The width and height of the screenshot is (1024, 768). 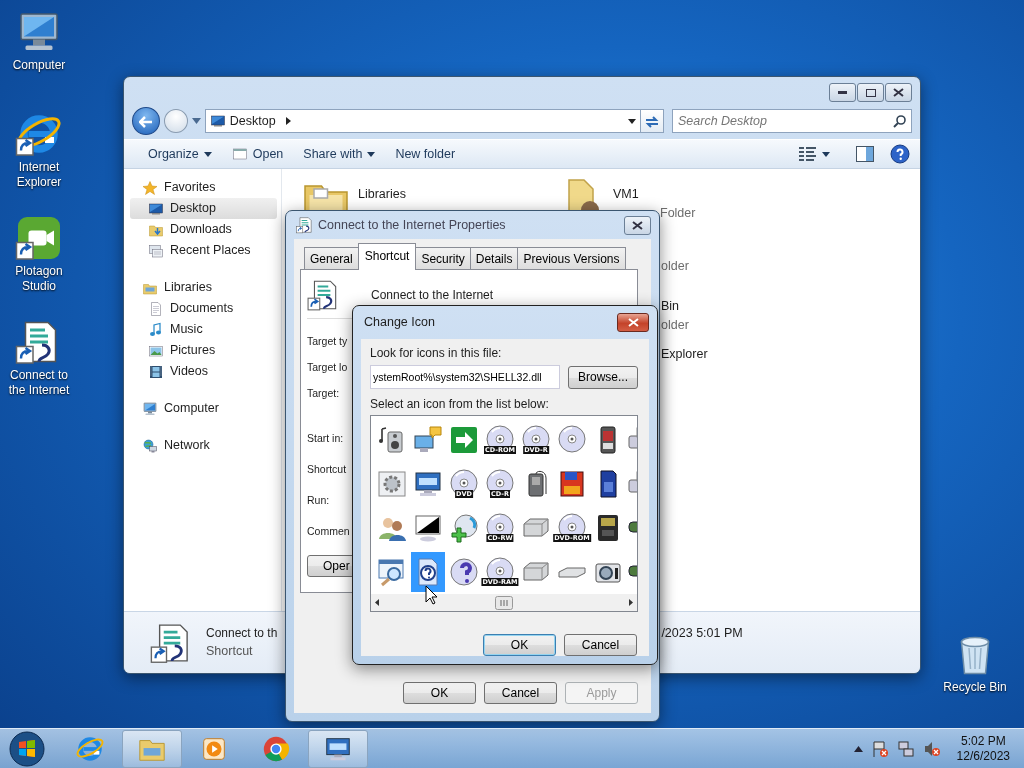 What do you see at coordinates (678, 213) in the screenshot?
I see `file-type: Folder` at bounding box center [678, 213].